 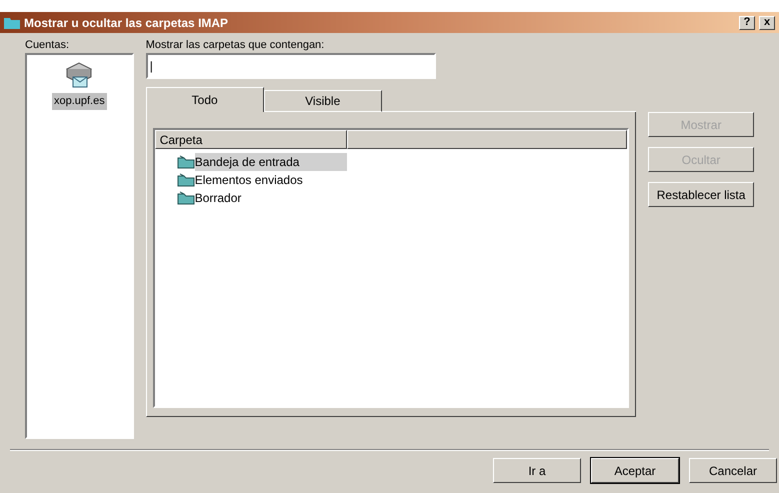 I want to click on filter-label: Mostrar las carpetas que contengan:, so click(x=236, y=45).